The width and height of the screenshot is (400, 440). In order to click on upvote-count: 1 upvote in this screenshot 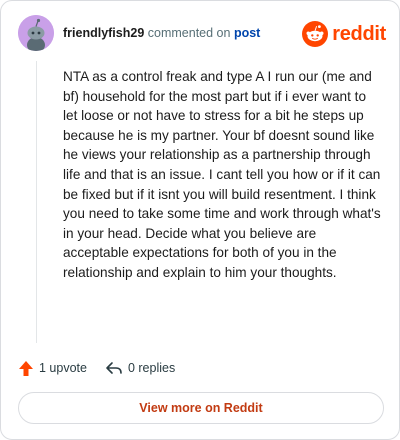, I will do `click(63, 368)`.